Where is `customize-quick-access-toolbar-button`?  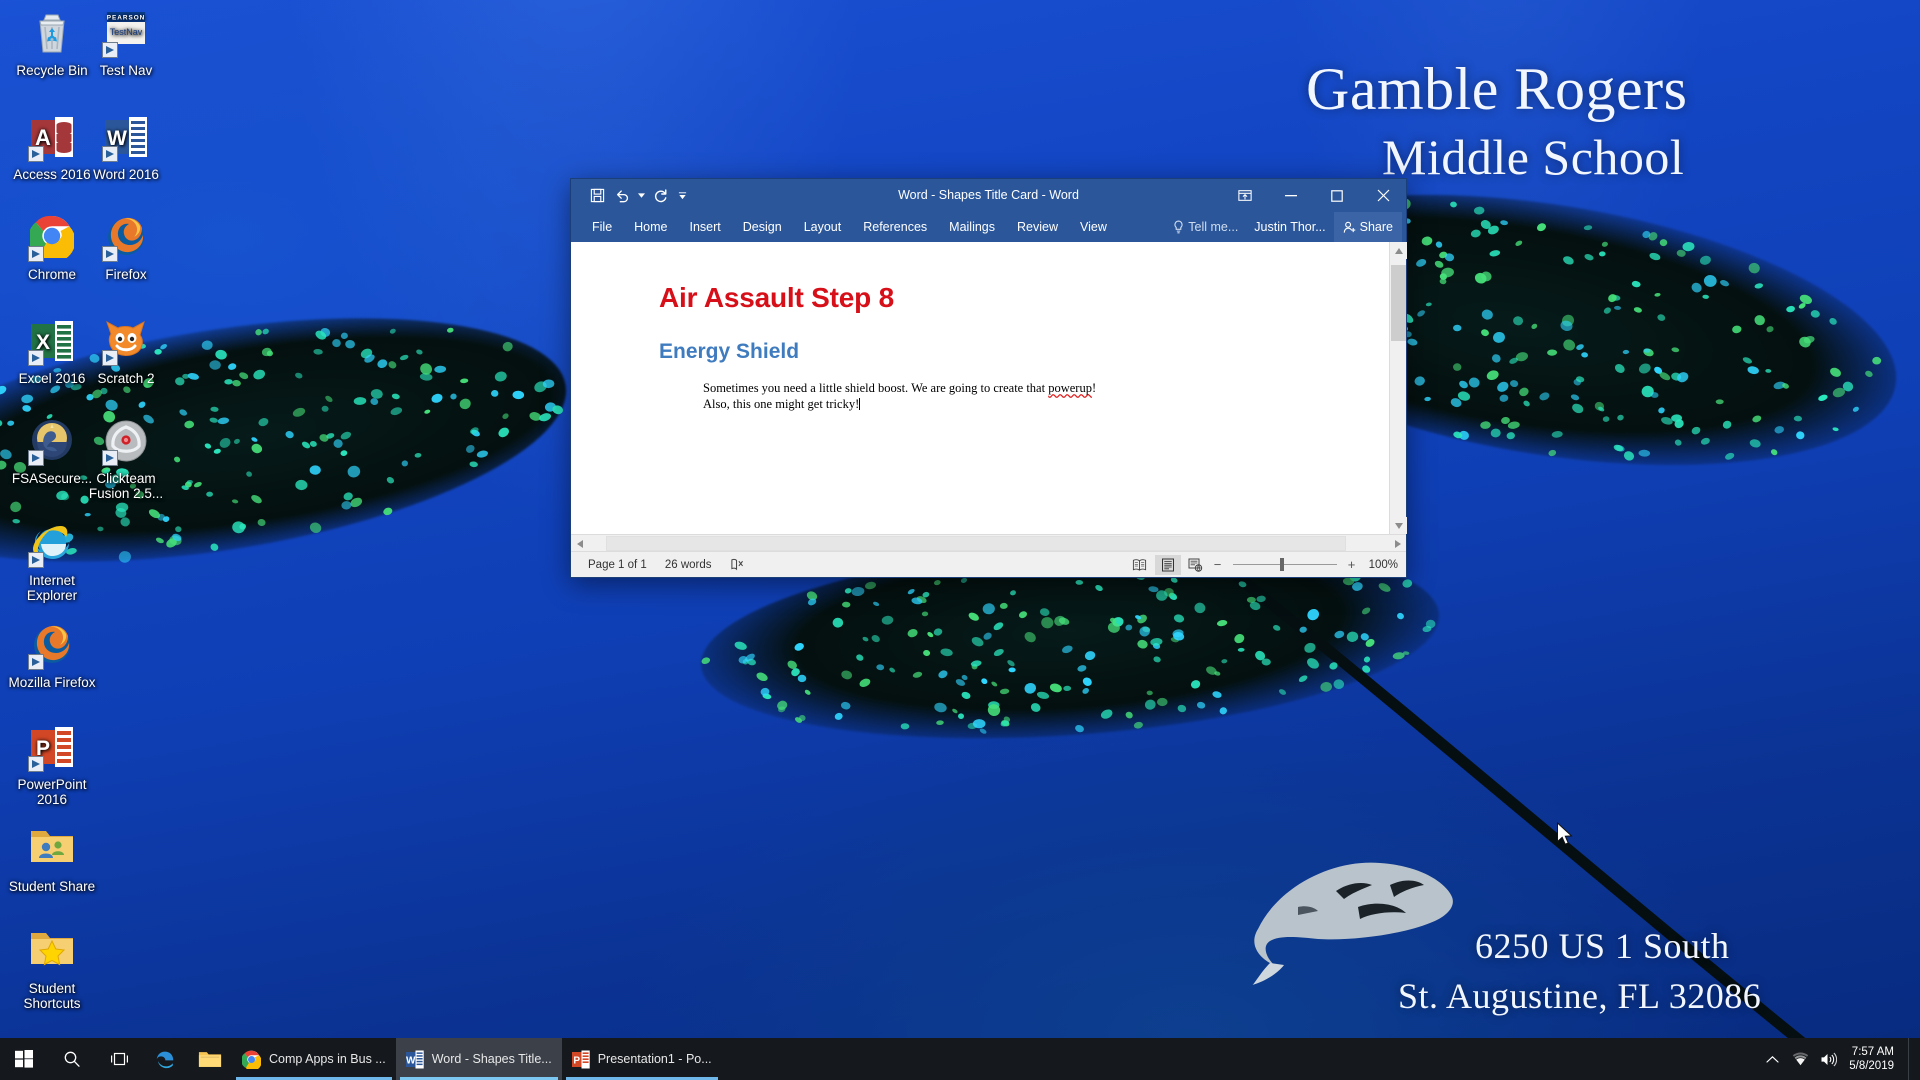 customize-quick-access-toolbar-button is located at coordinates (682, 196).